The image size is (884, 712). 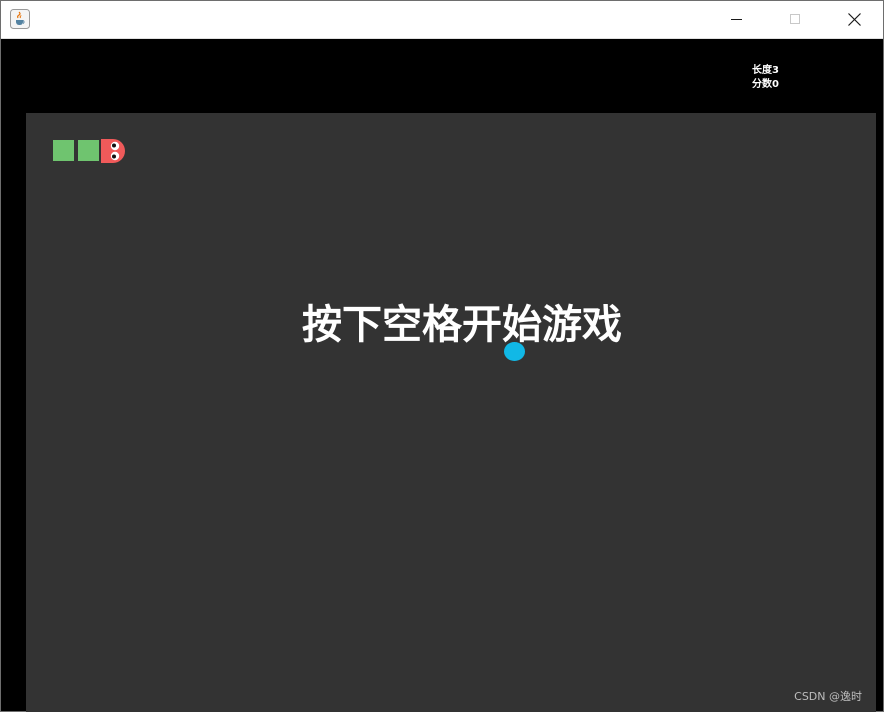 I want to click on minimize-button, so click(x=736, y=19).